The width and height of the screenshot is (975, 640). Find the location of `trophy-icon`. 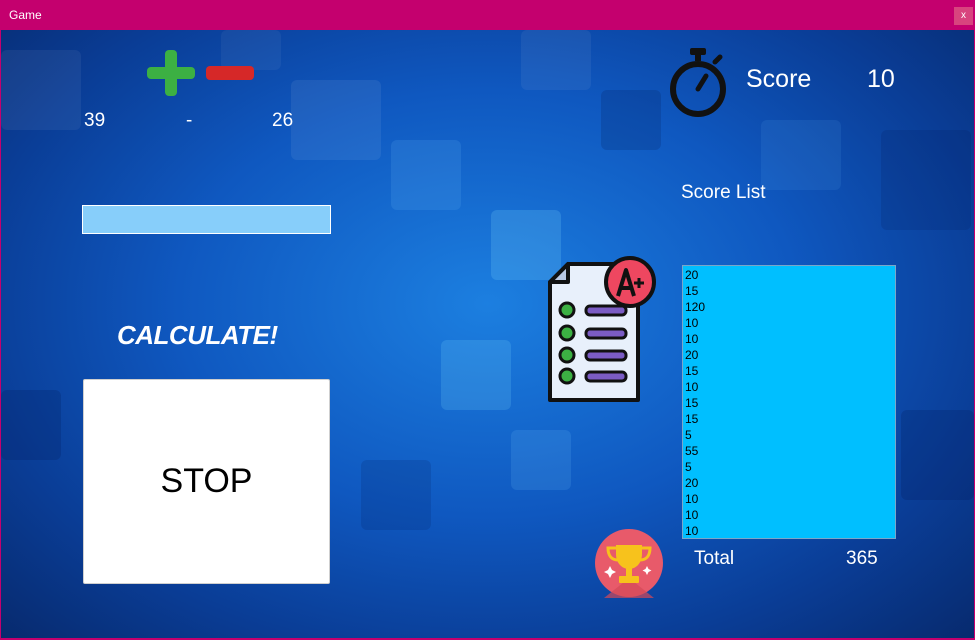

trophy-icon is located at coordinates (629, 563).